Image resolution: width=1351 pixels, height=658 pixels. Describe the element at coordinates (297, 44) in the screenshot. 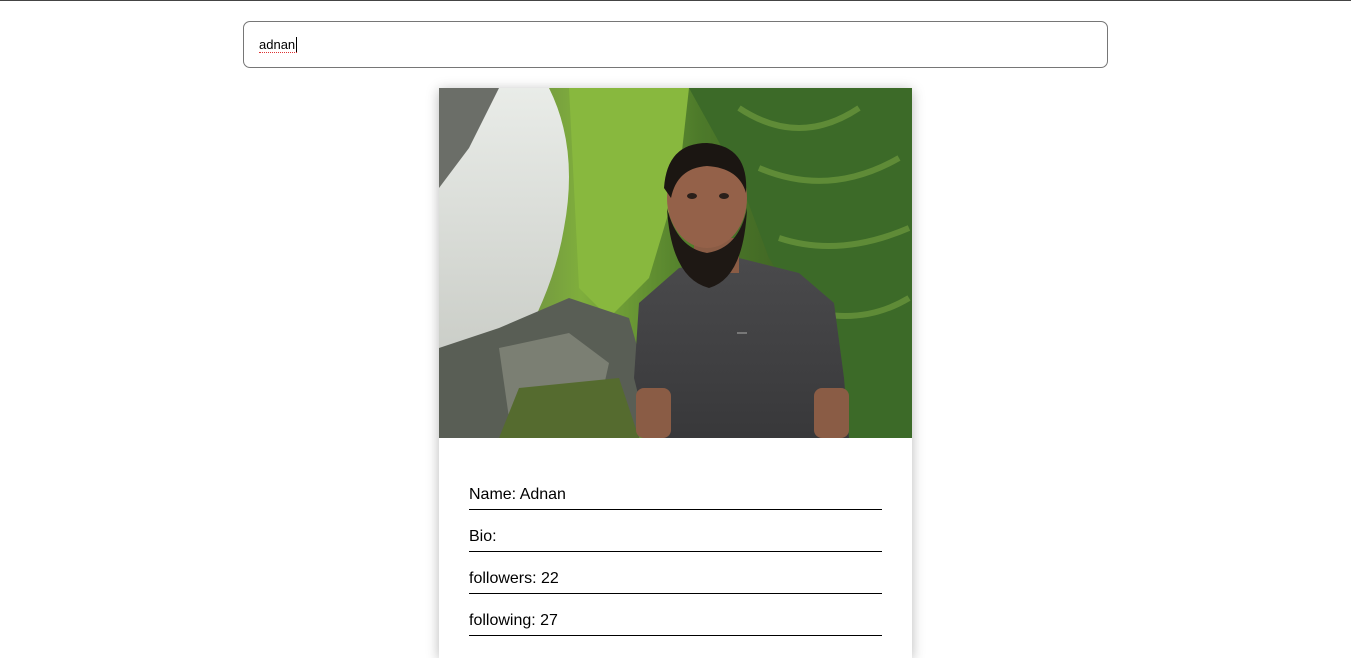

I see `text-caret` at that location.